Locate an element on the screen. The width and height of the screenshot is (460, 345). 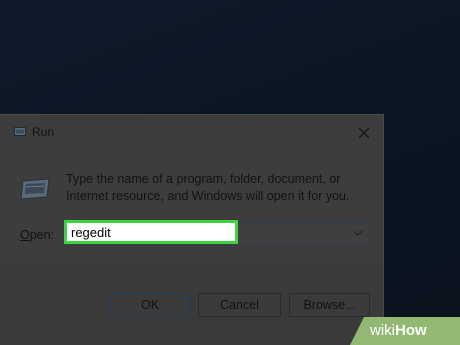
title-bar: Run is located at coordinates (191, 132).